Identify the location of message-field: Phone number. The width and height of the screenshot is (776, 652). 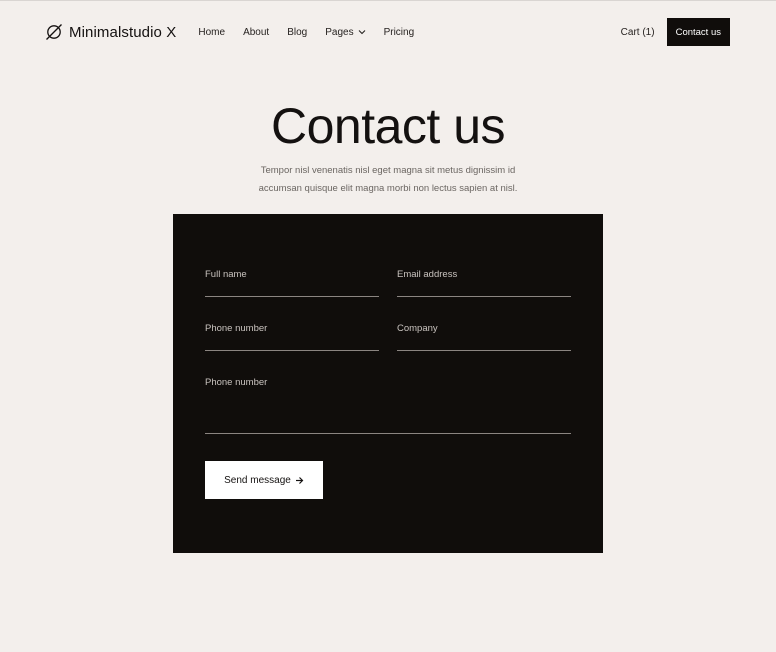
(388, 405).